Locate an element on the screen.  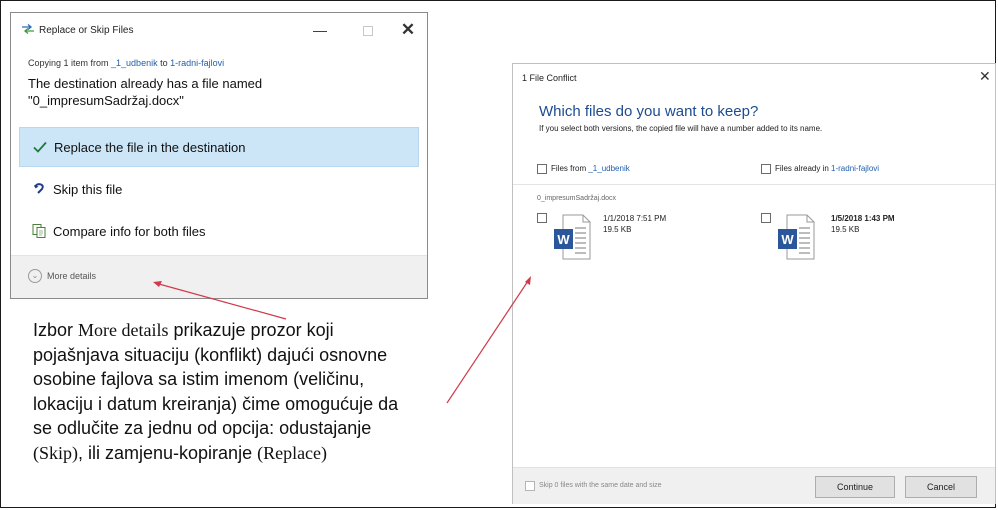
arrow-to-conflict-dialog is located at coordinates (488, 340).